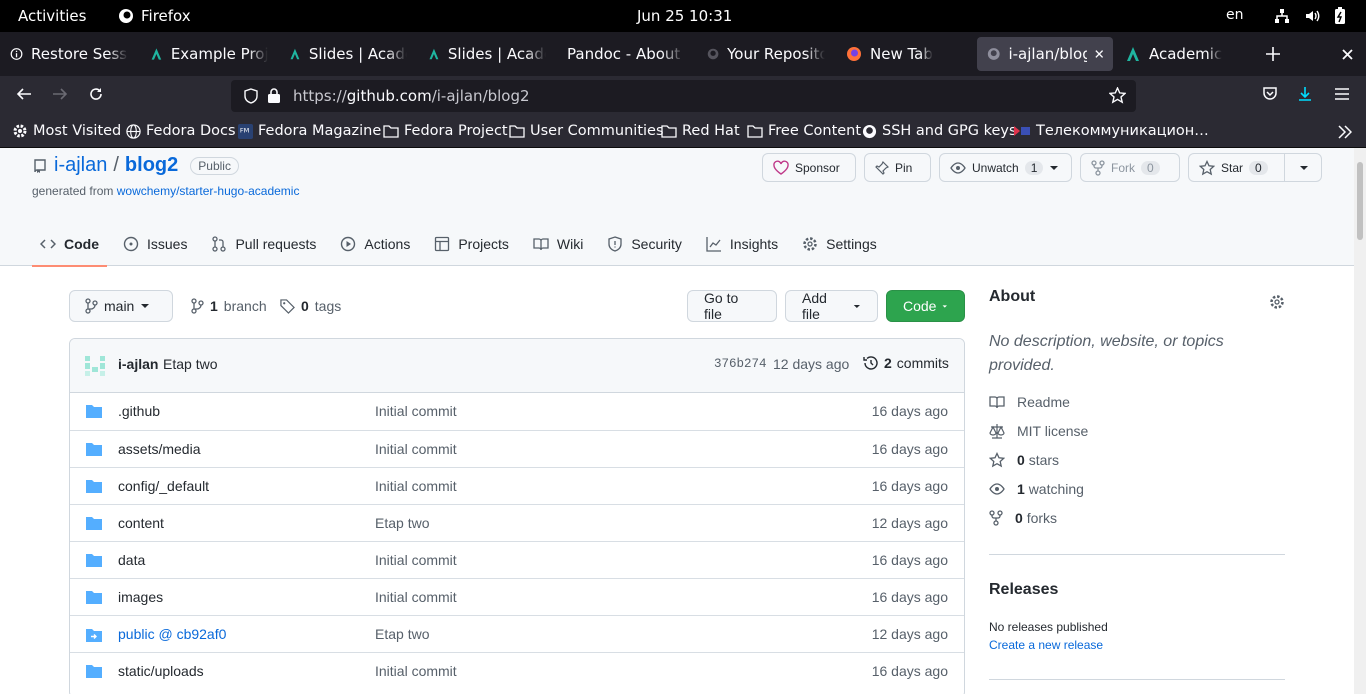 The image size is (1366, 694). I want to click on new-tab-icon, so click(1273, 54).